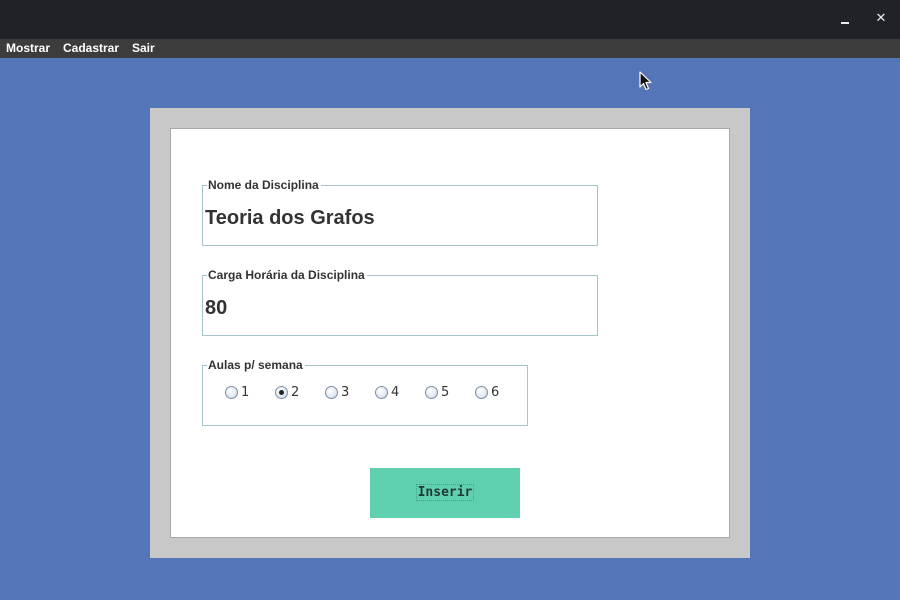  What do you see at coordinates (395, 218) in the screenshot?
I see `course-name-input` at bounding box center [395, 218].